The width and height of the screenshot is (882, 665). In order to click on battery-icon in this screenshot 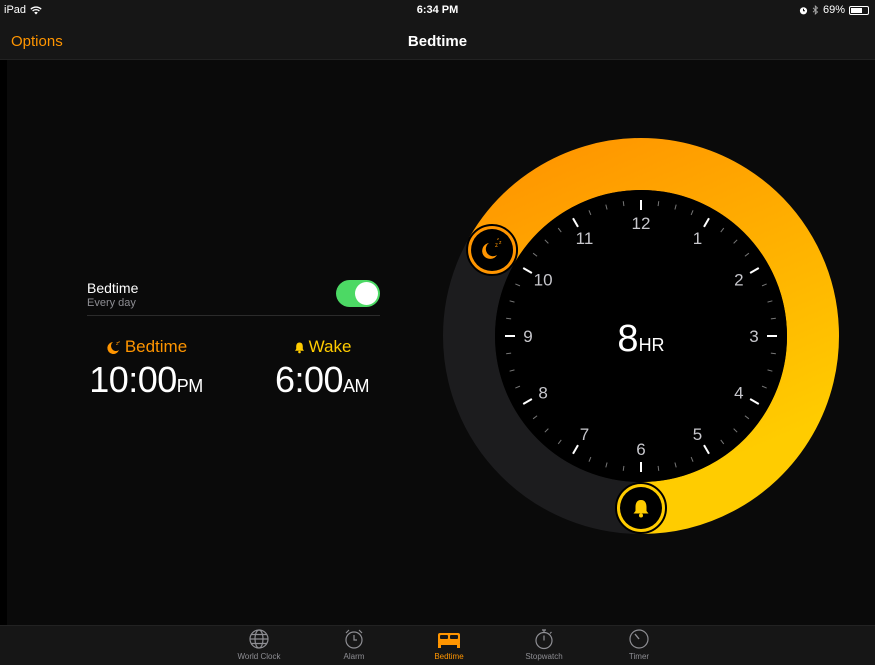, I will do `click(859, 10)`.